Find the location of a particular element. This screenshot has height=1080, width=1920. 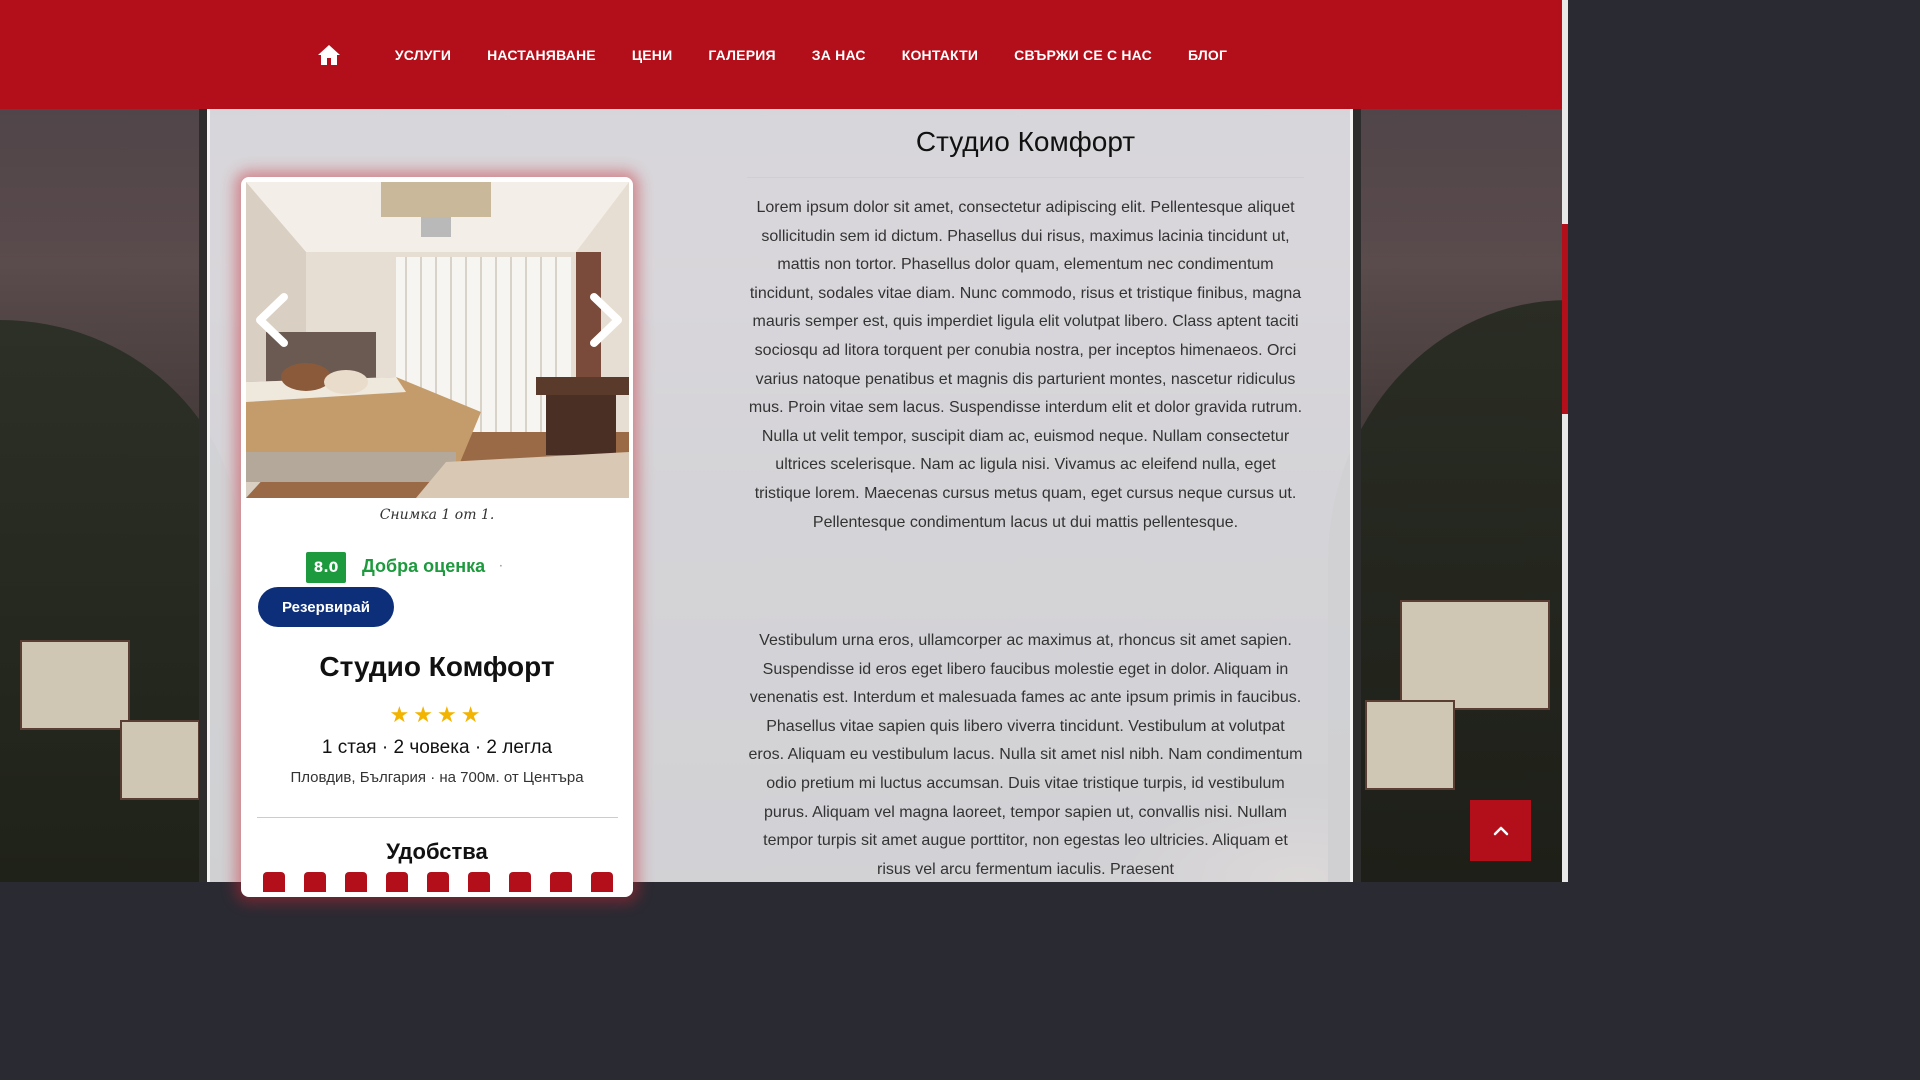

photo-caption: Снимка 1 от 1. is located at coordinates (437, 515).